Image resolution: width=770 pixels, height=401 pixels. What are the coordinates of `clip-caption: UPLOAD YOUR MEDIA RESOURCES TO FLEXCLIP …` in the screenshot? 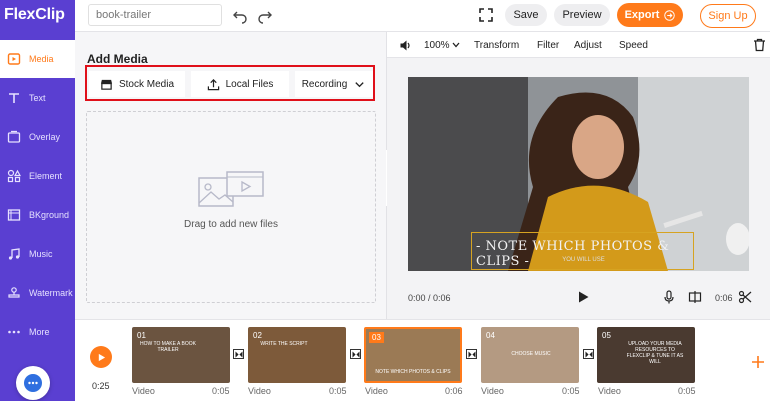 It's located at (655, 353).